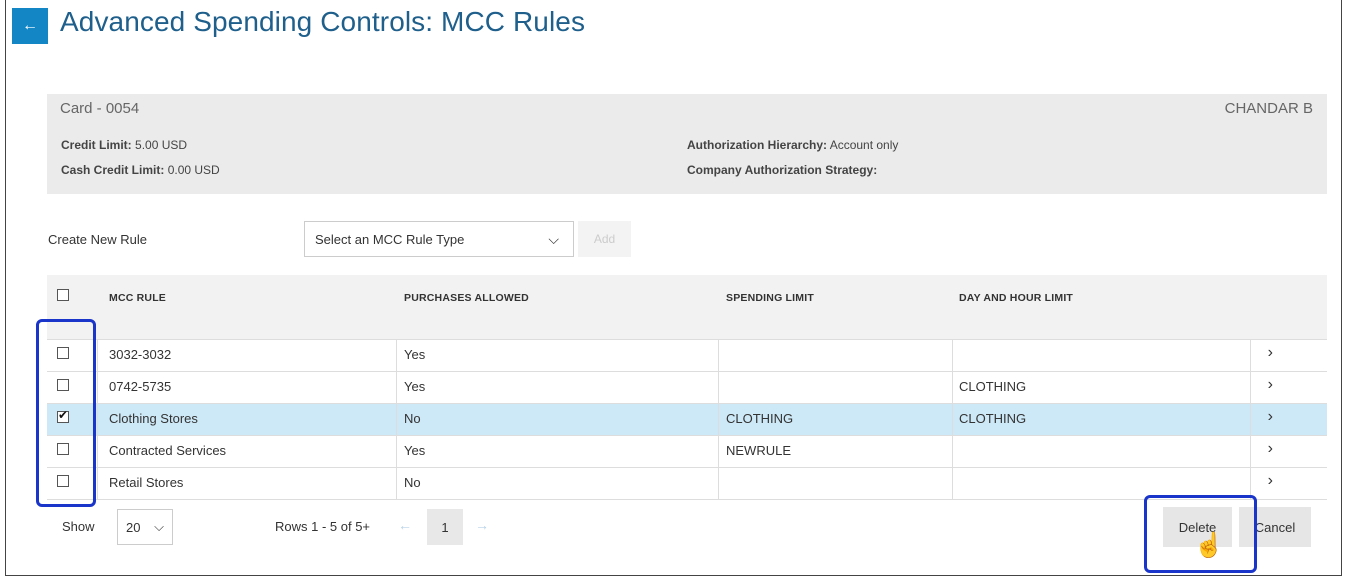  I want to click on cash-credit-limit: Cash Credit Limit: 0.00 USD, so click(140, 170).